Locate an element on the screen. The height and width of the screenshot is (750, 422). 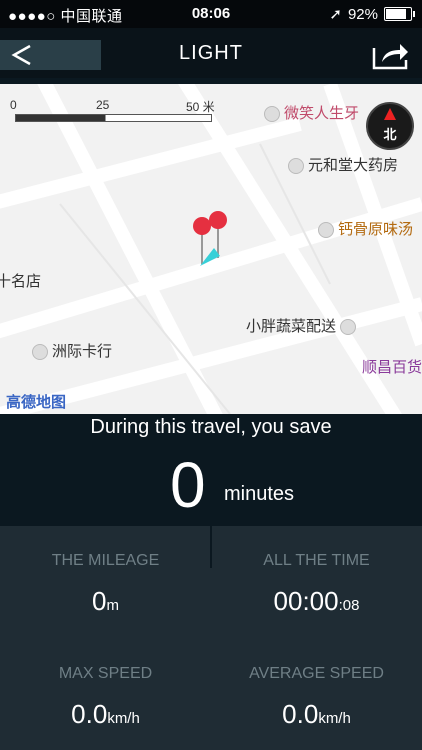
poi-card: 洲际卡行 is located at coordinates (72, 350).